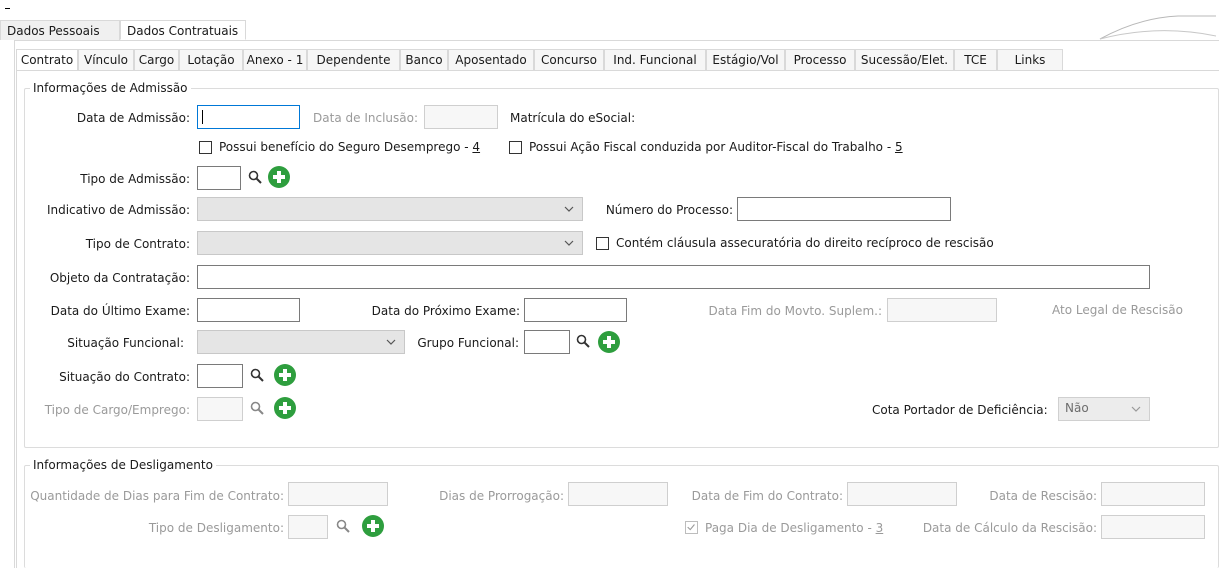 Image resolution: width=1219 pixels, height=568 pixels. I want to click on grupo-funcional-label: Grupo Funcional:, so click(468, 343).